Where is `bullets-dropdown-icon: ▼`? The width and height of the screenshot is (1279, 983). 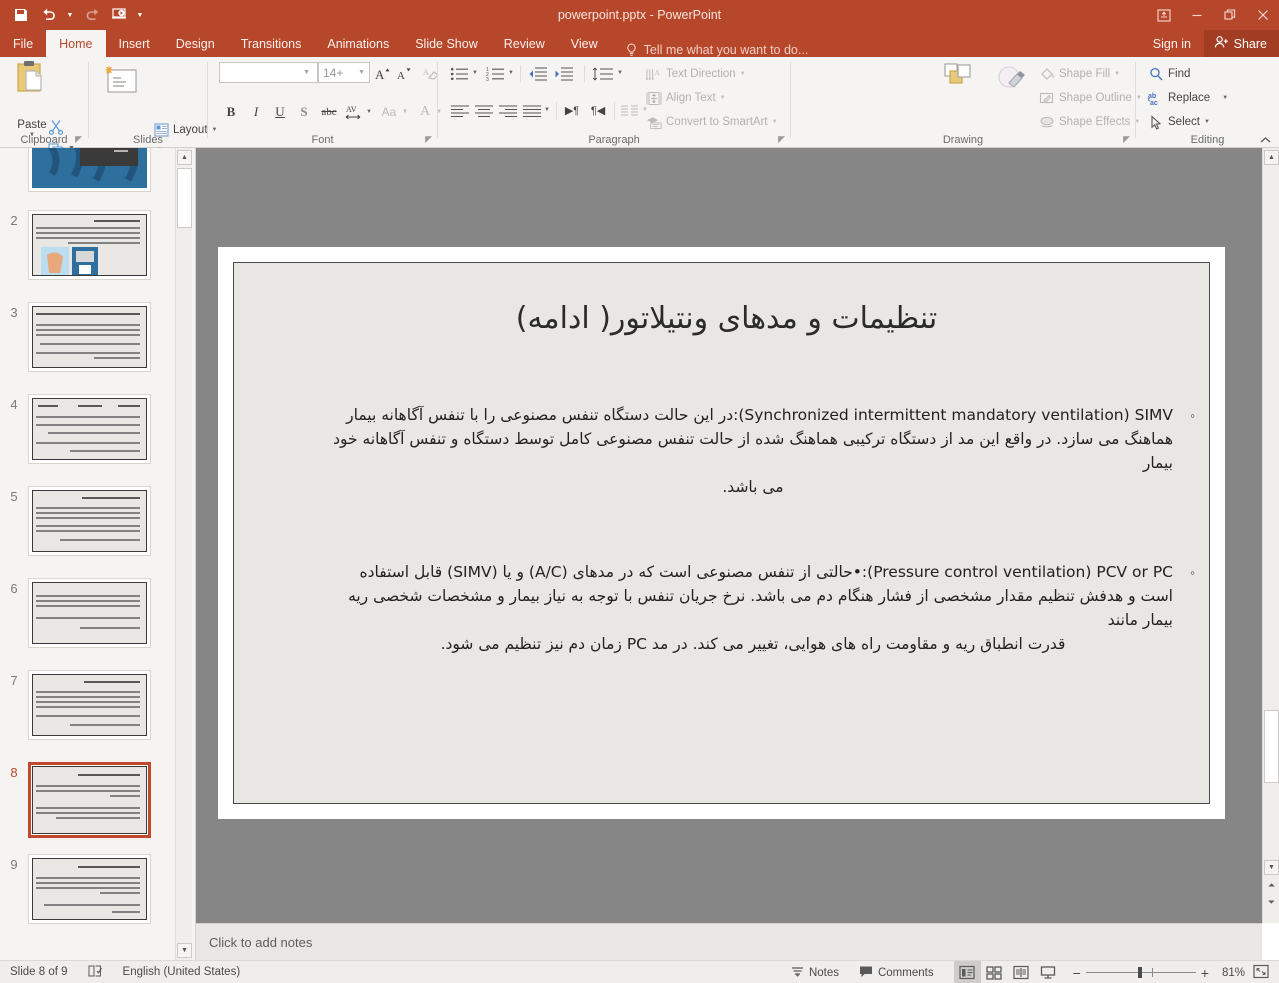
bullets-dropdown-icon: ▼ is located at coordinates (475, 73).